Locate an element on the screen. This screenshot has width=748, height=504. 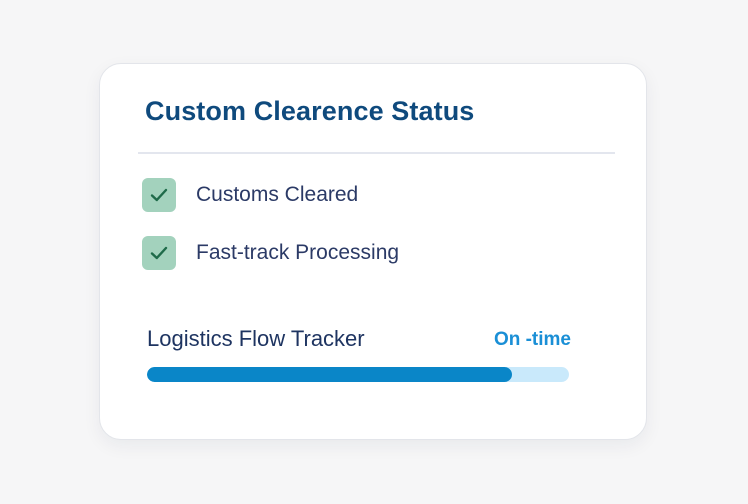
checkbox-customs-cleared is located at coordinates (159, 195).